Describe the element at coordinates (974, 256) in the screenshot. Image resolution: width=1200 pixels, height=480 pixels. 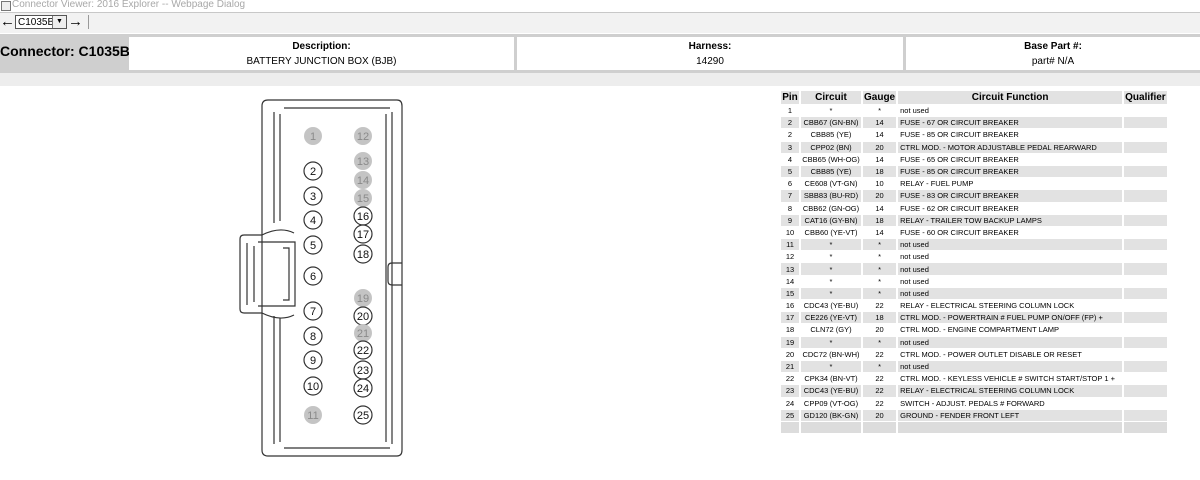
I see `table-row: 12 * * not used` at that location.